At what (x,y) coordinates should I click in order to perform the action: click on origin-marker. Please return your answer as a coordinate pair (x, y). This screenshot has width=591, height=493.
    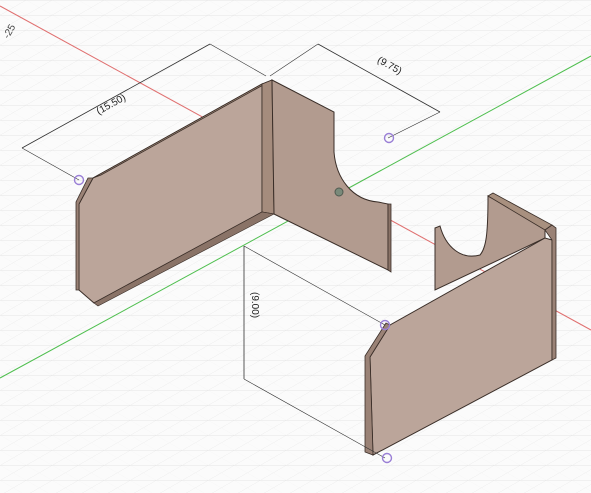
    Looking at the image, I should click on (339, 192).